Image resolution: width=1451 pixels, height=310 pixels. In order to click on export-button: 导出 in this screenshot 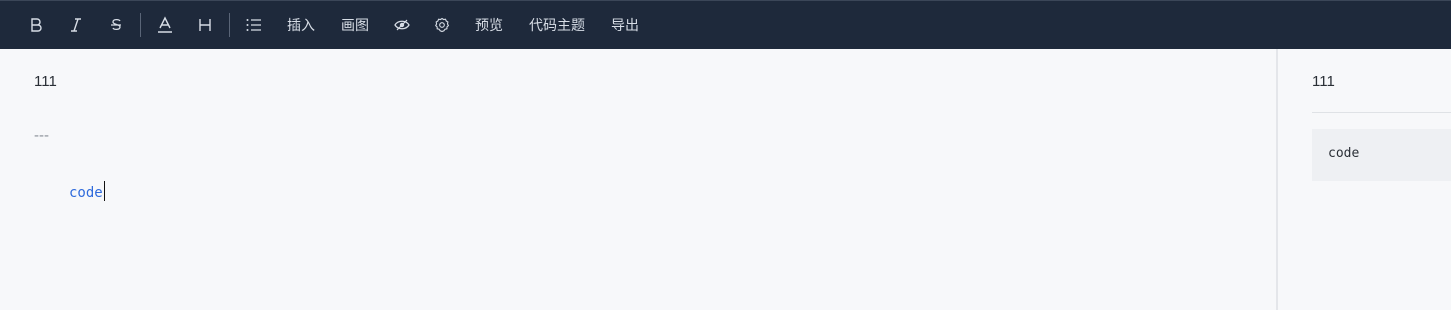, I will do `click(625, 25)`.